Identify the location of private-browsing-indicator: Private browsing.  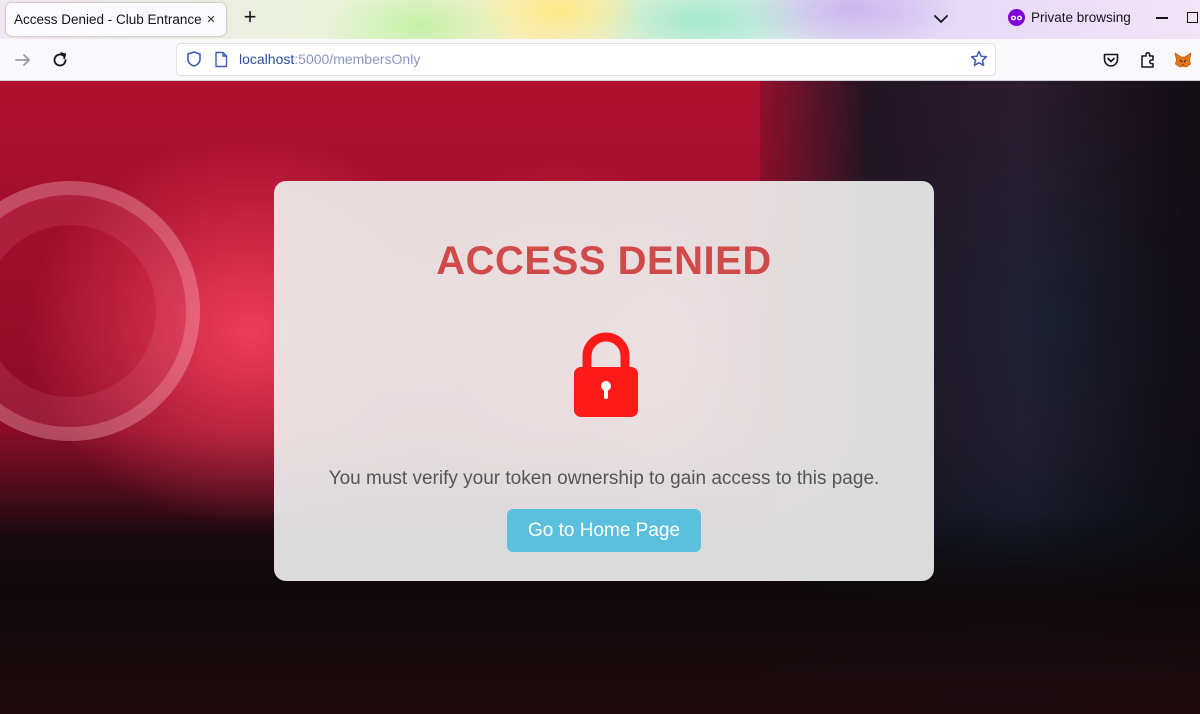
(1069, 17).